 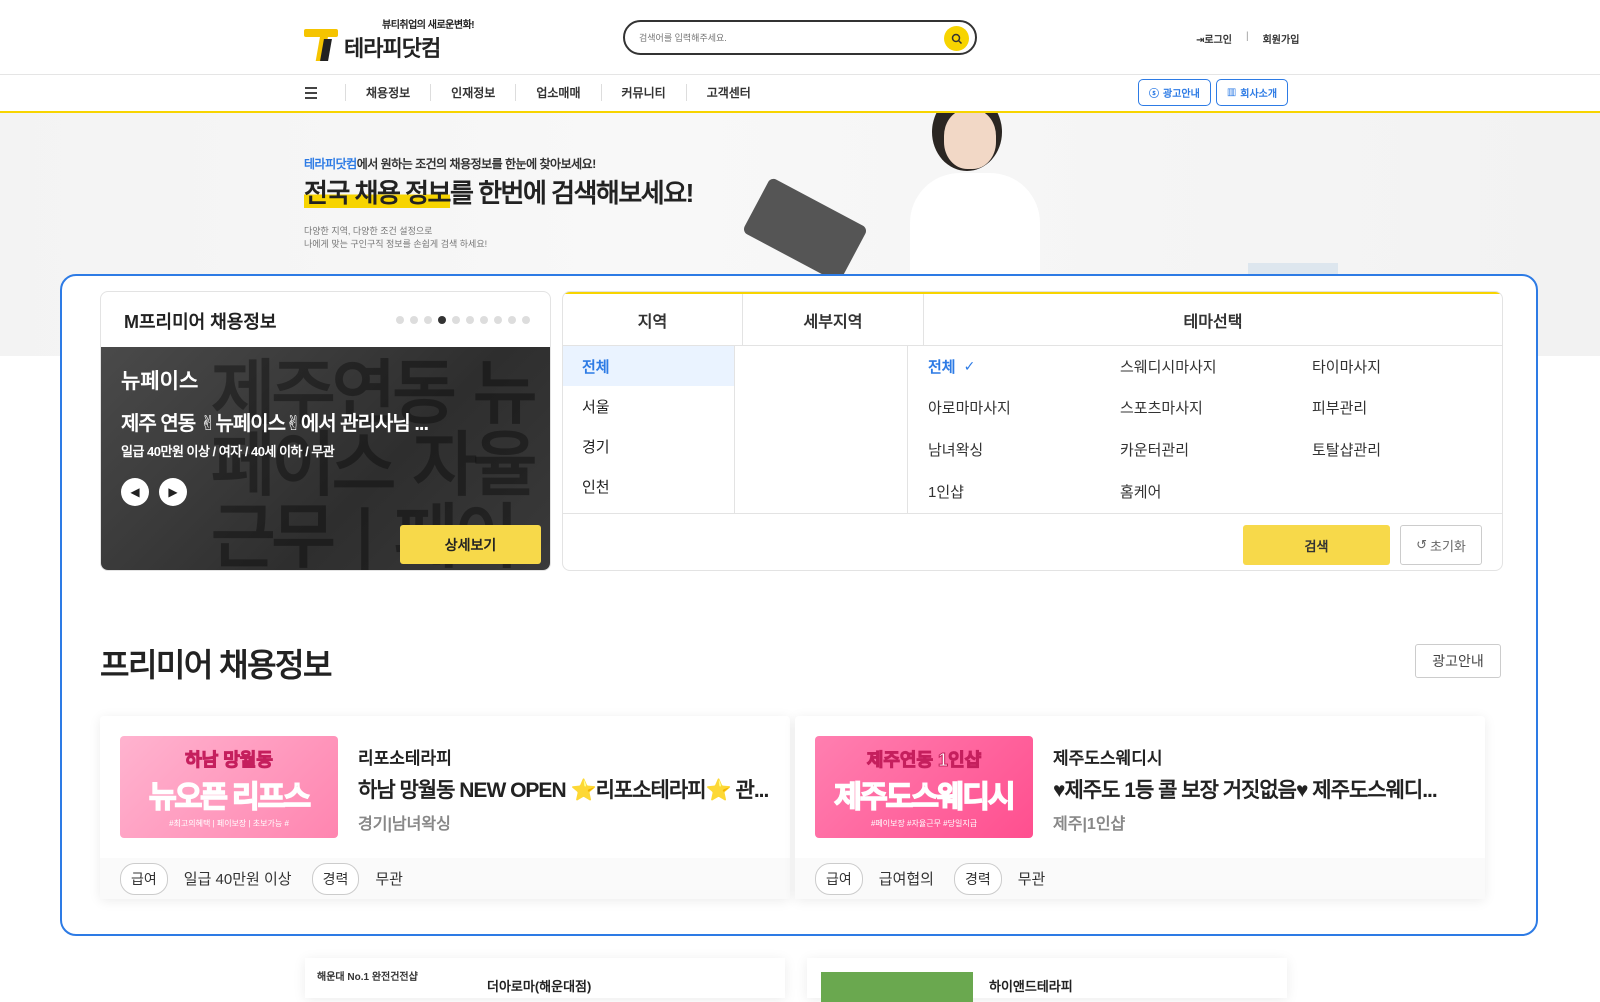 I want to click on job-card-company: 제주도스웨디시, so click(x=1108, y=758).